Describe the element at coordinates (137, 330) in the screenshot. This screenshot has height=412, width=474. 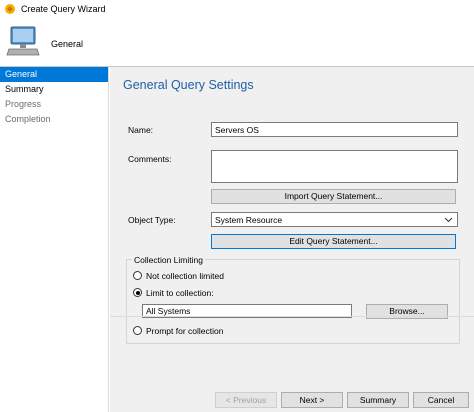
I see `radio-prompt-for-collection` at that location.